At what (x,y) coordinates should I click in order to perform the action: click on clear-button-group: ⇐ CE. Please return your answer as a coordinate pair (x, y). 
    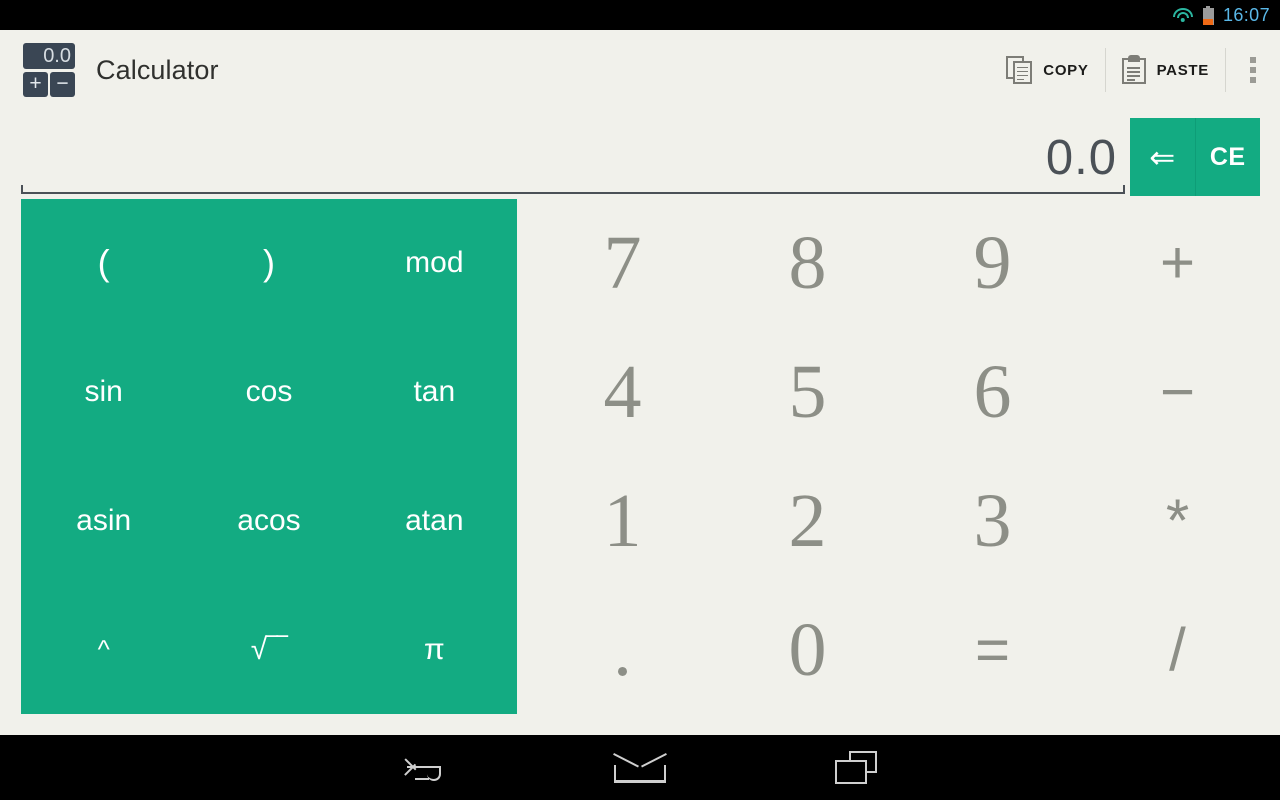
    Looking at the image, I should click on (1195, 157).